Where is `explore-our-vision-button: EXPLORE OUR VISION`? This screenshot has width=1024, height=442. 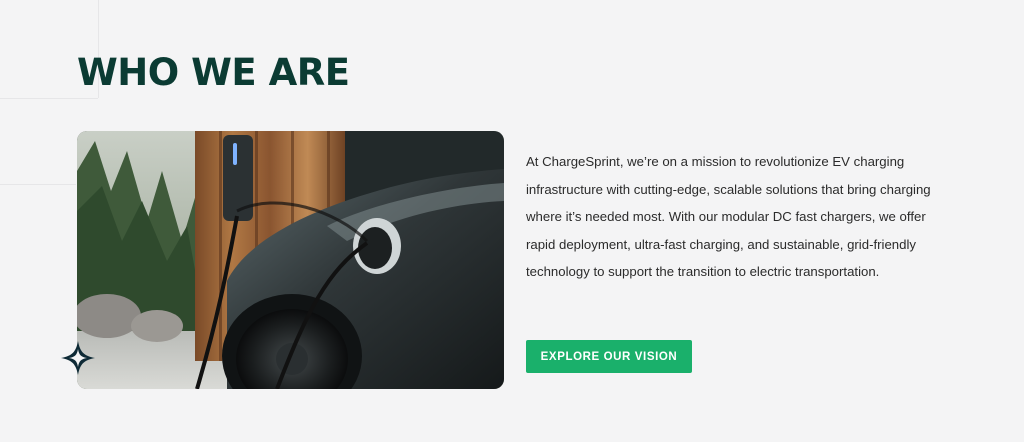
explore-our-vision-button: EXPLORE OUR VISION is located at coordinates (609, 356).